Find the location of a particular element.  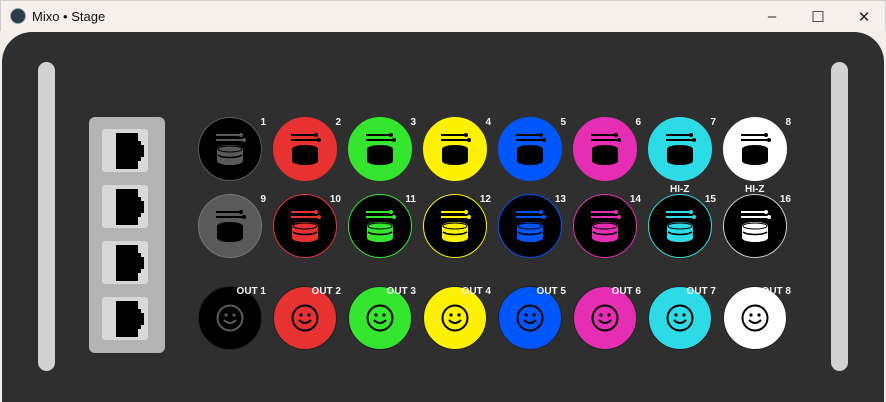

input-channel-5-label: 5 is located at coordinates (563, 122).